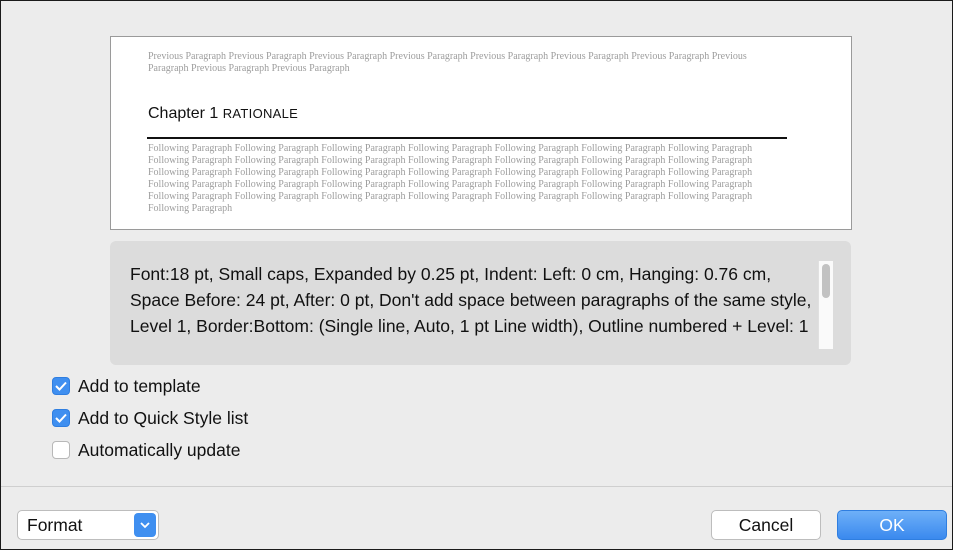  Describe the element at coordinates (183, 113) in the screenshot. I see `preview-heading-number: Chapter 1` at that location.